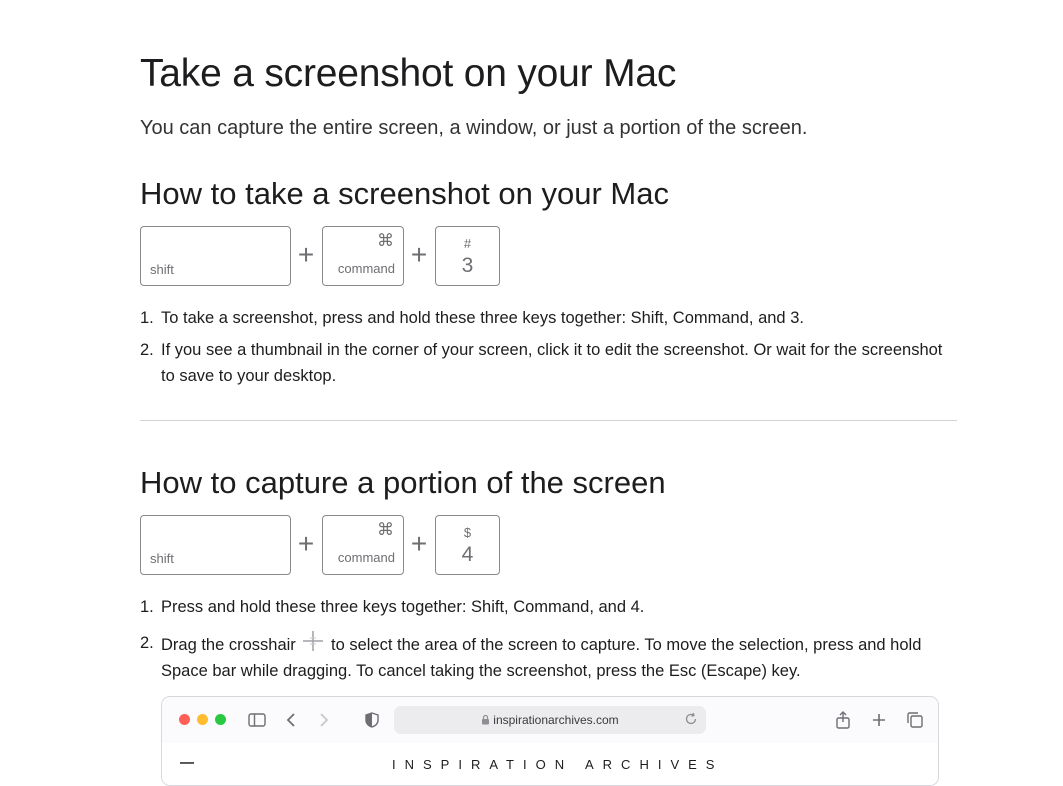  What do you see at coordinates (403, 482) in the screenshot?
I see `section-heading-portion: How to capture a portion of the screen` at bounding box center [403, 482].